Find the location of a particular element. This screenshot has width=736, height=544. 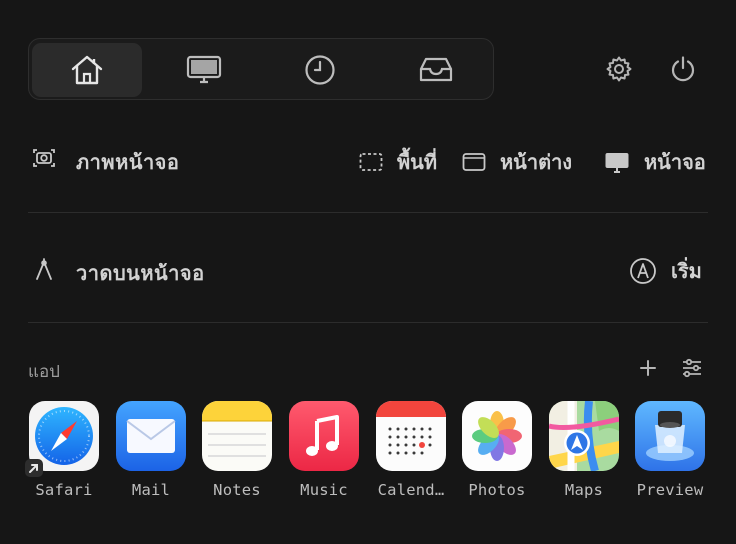

capture-screen-button: หน้าจอ is located at coordinates (655, 162).